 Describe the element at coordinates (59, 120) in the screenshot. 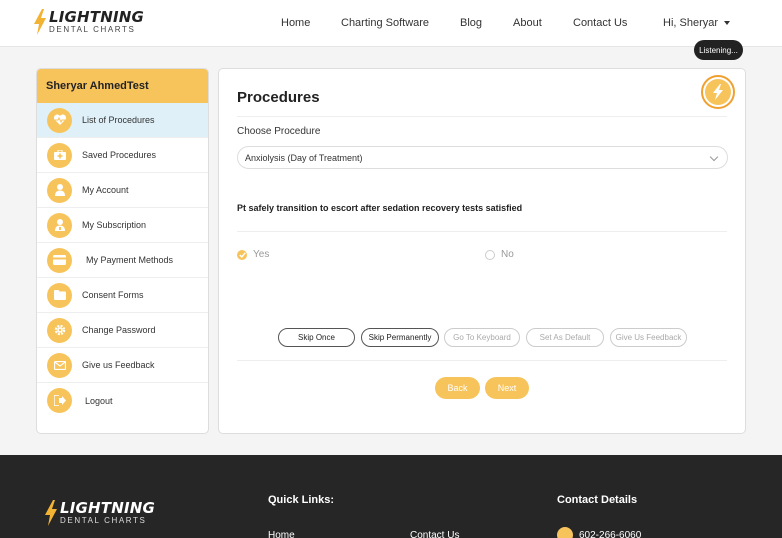

I see `heart-pulse-icon` at that location.